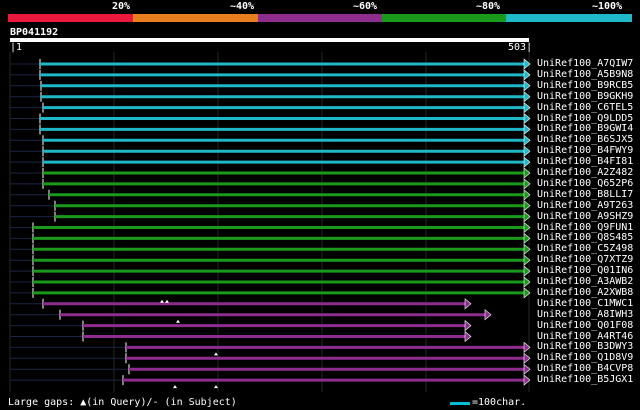 Image resolution: width=640 pixels, height=410 pixels. What do you see at coordinates (585, 85) in the screenshot?
I see `hit-label: UniRef100_B9RCB5` at bounding box center [585, 85].